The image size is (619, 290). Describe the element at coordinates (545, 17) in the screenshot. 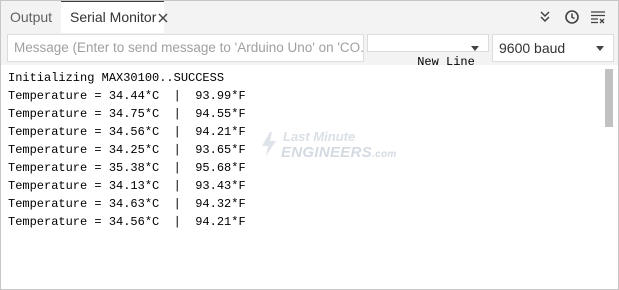

I see `double-chevron-down-icon` at that location.